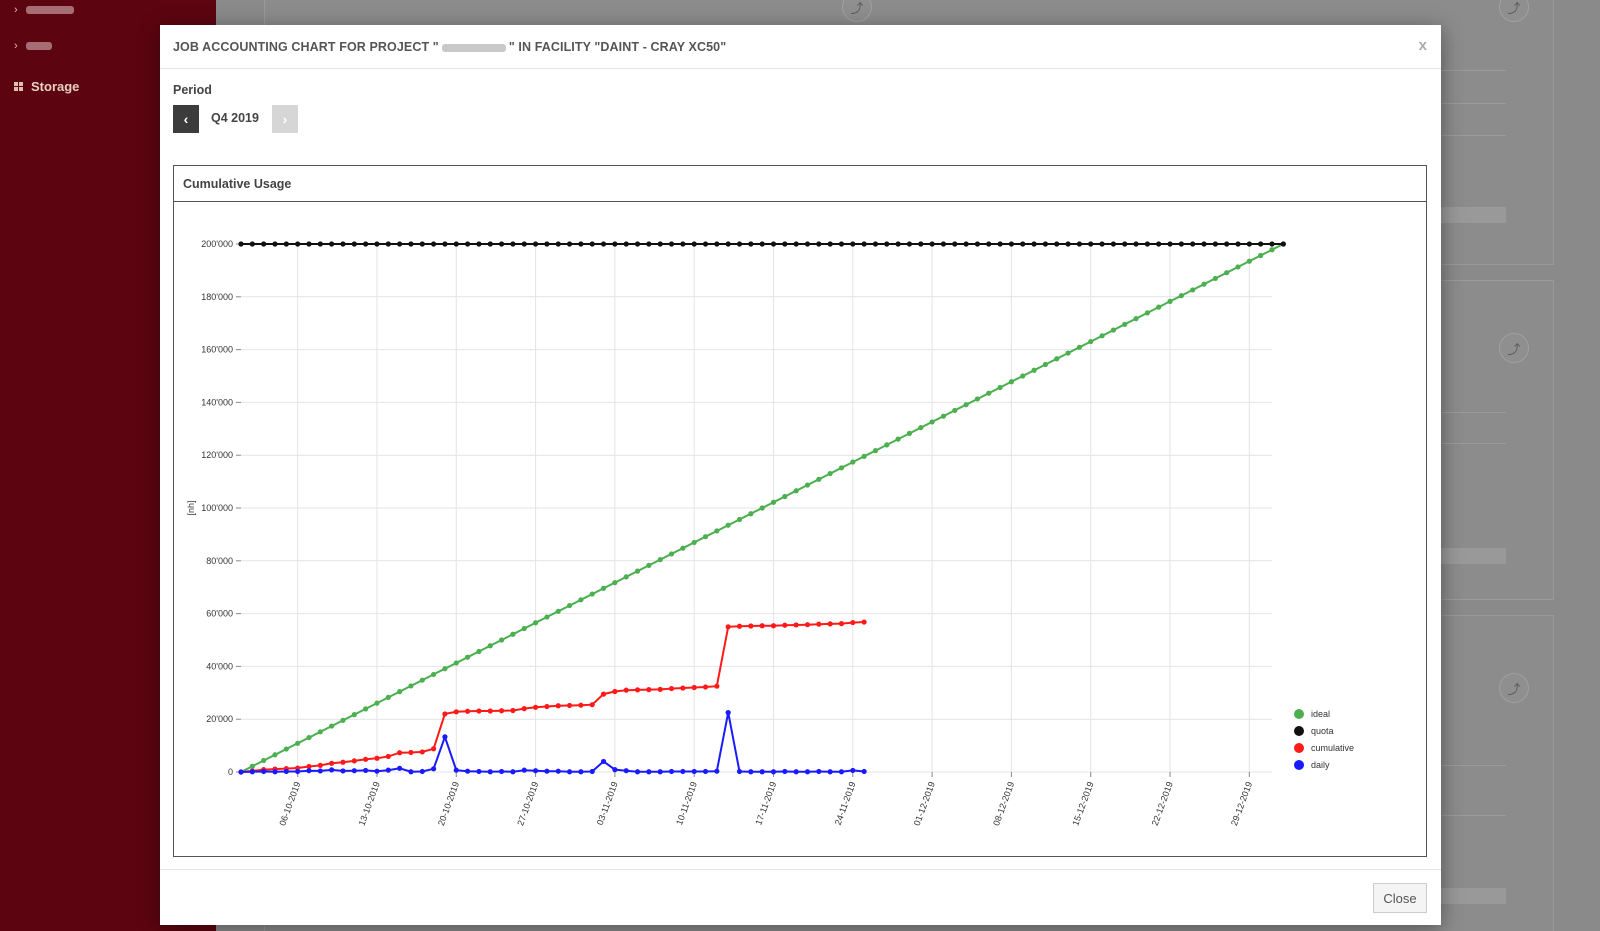 Image resolution: width=1600 pixels, height=931 pixels. Describe the element at coordinates (527, 803) in the screenshot. I see `x-tick-label: 27-10-2019` at that location.